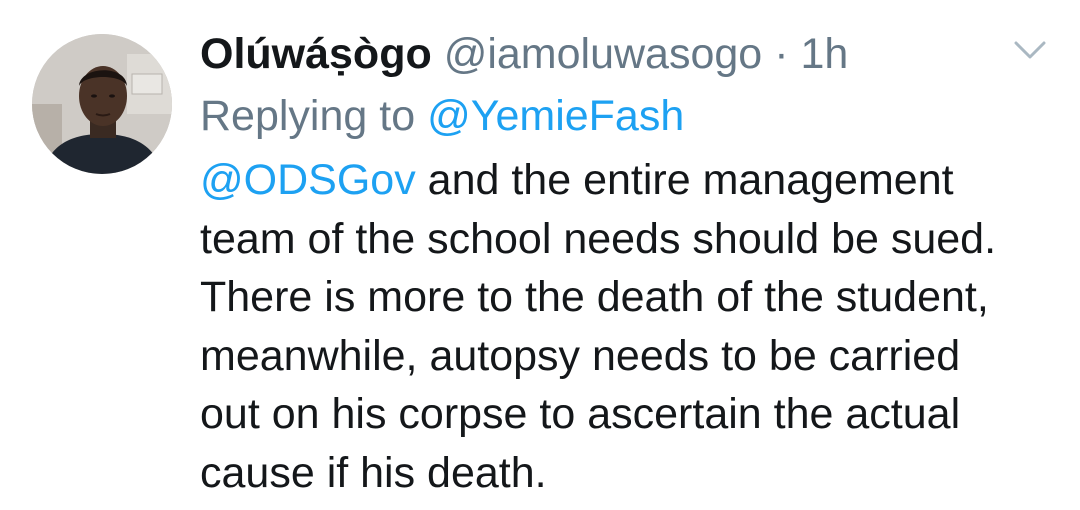  What do you see at coordinates (1030, 50) in the screenshot?
I see `chevron-down-icon` at bounding box center [1030, 50].